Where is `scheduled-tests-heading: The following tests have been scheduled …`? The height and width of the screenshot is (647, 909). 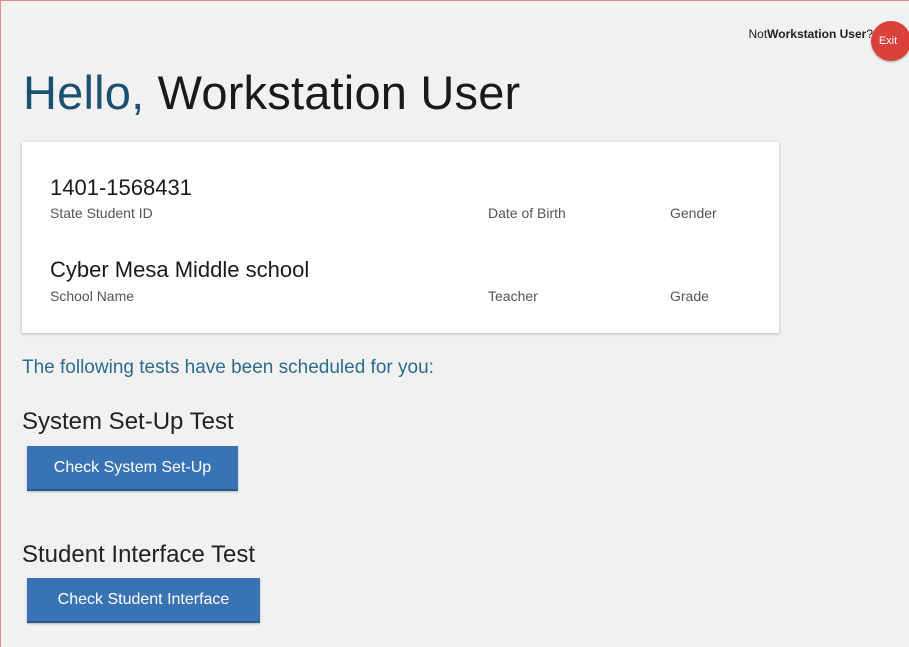
scheduled-tests-heading: The following tests have been scheduled … is located at coordinates (228, 367).